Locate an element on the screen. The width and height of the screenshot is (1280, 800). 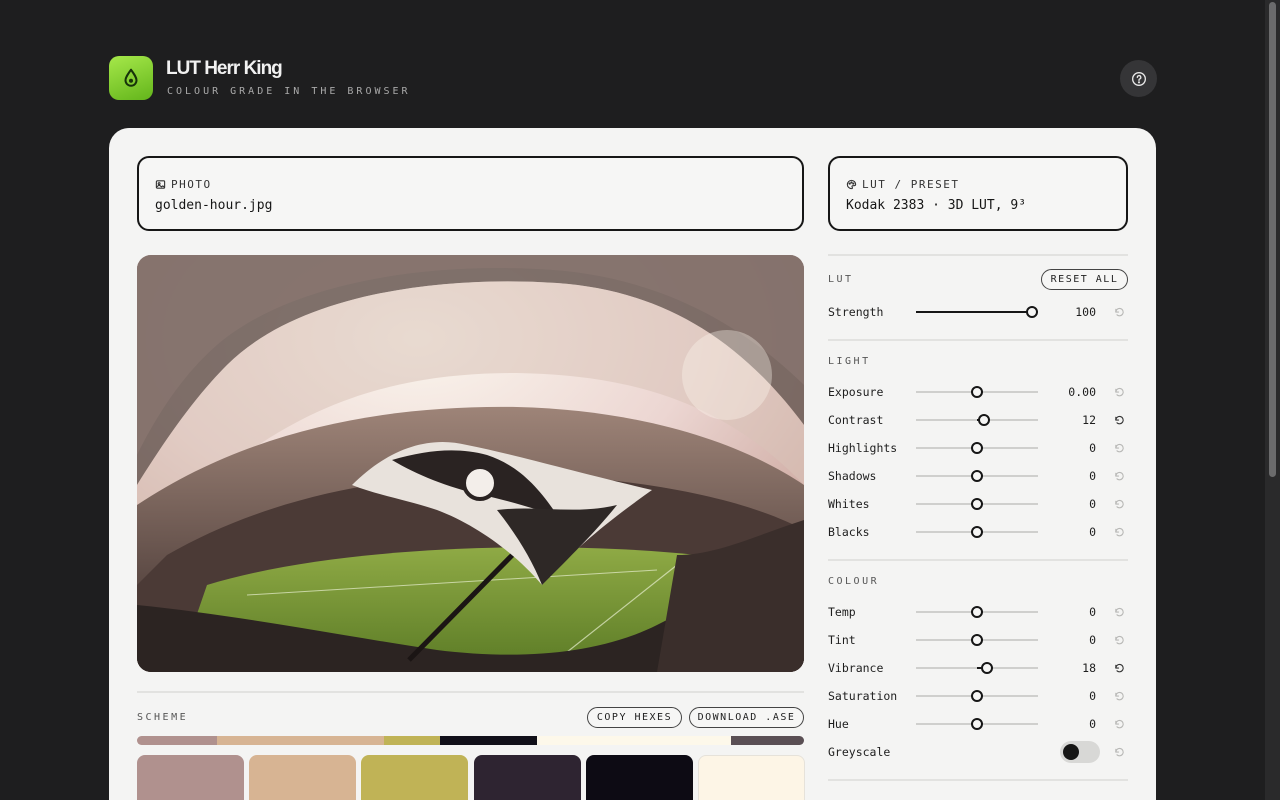
contrast-slider is located at coordinates (977, 420).